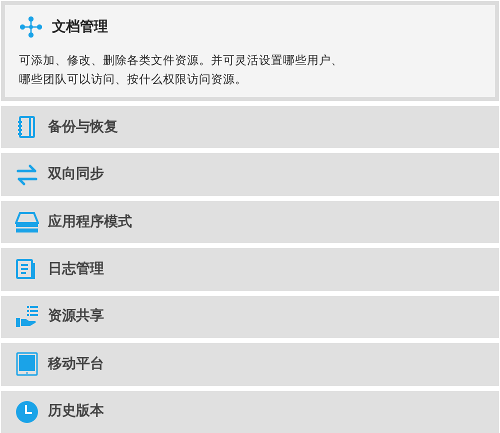  I want to click on tray-icon, so click(27, 222).